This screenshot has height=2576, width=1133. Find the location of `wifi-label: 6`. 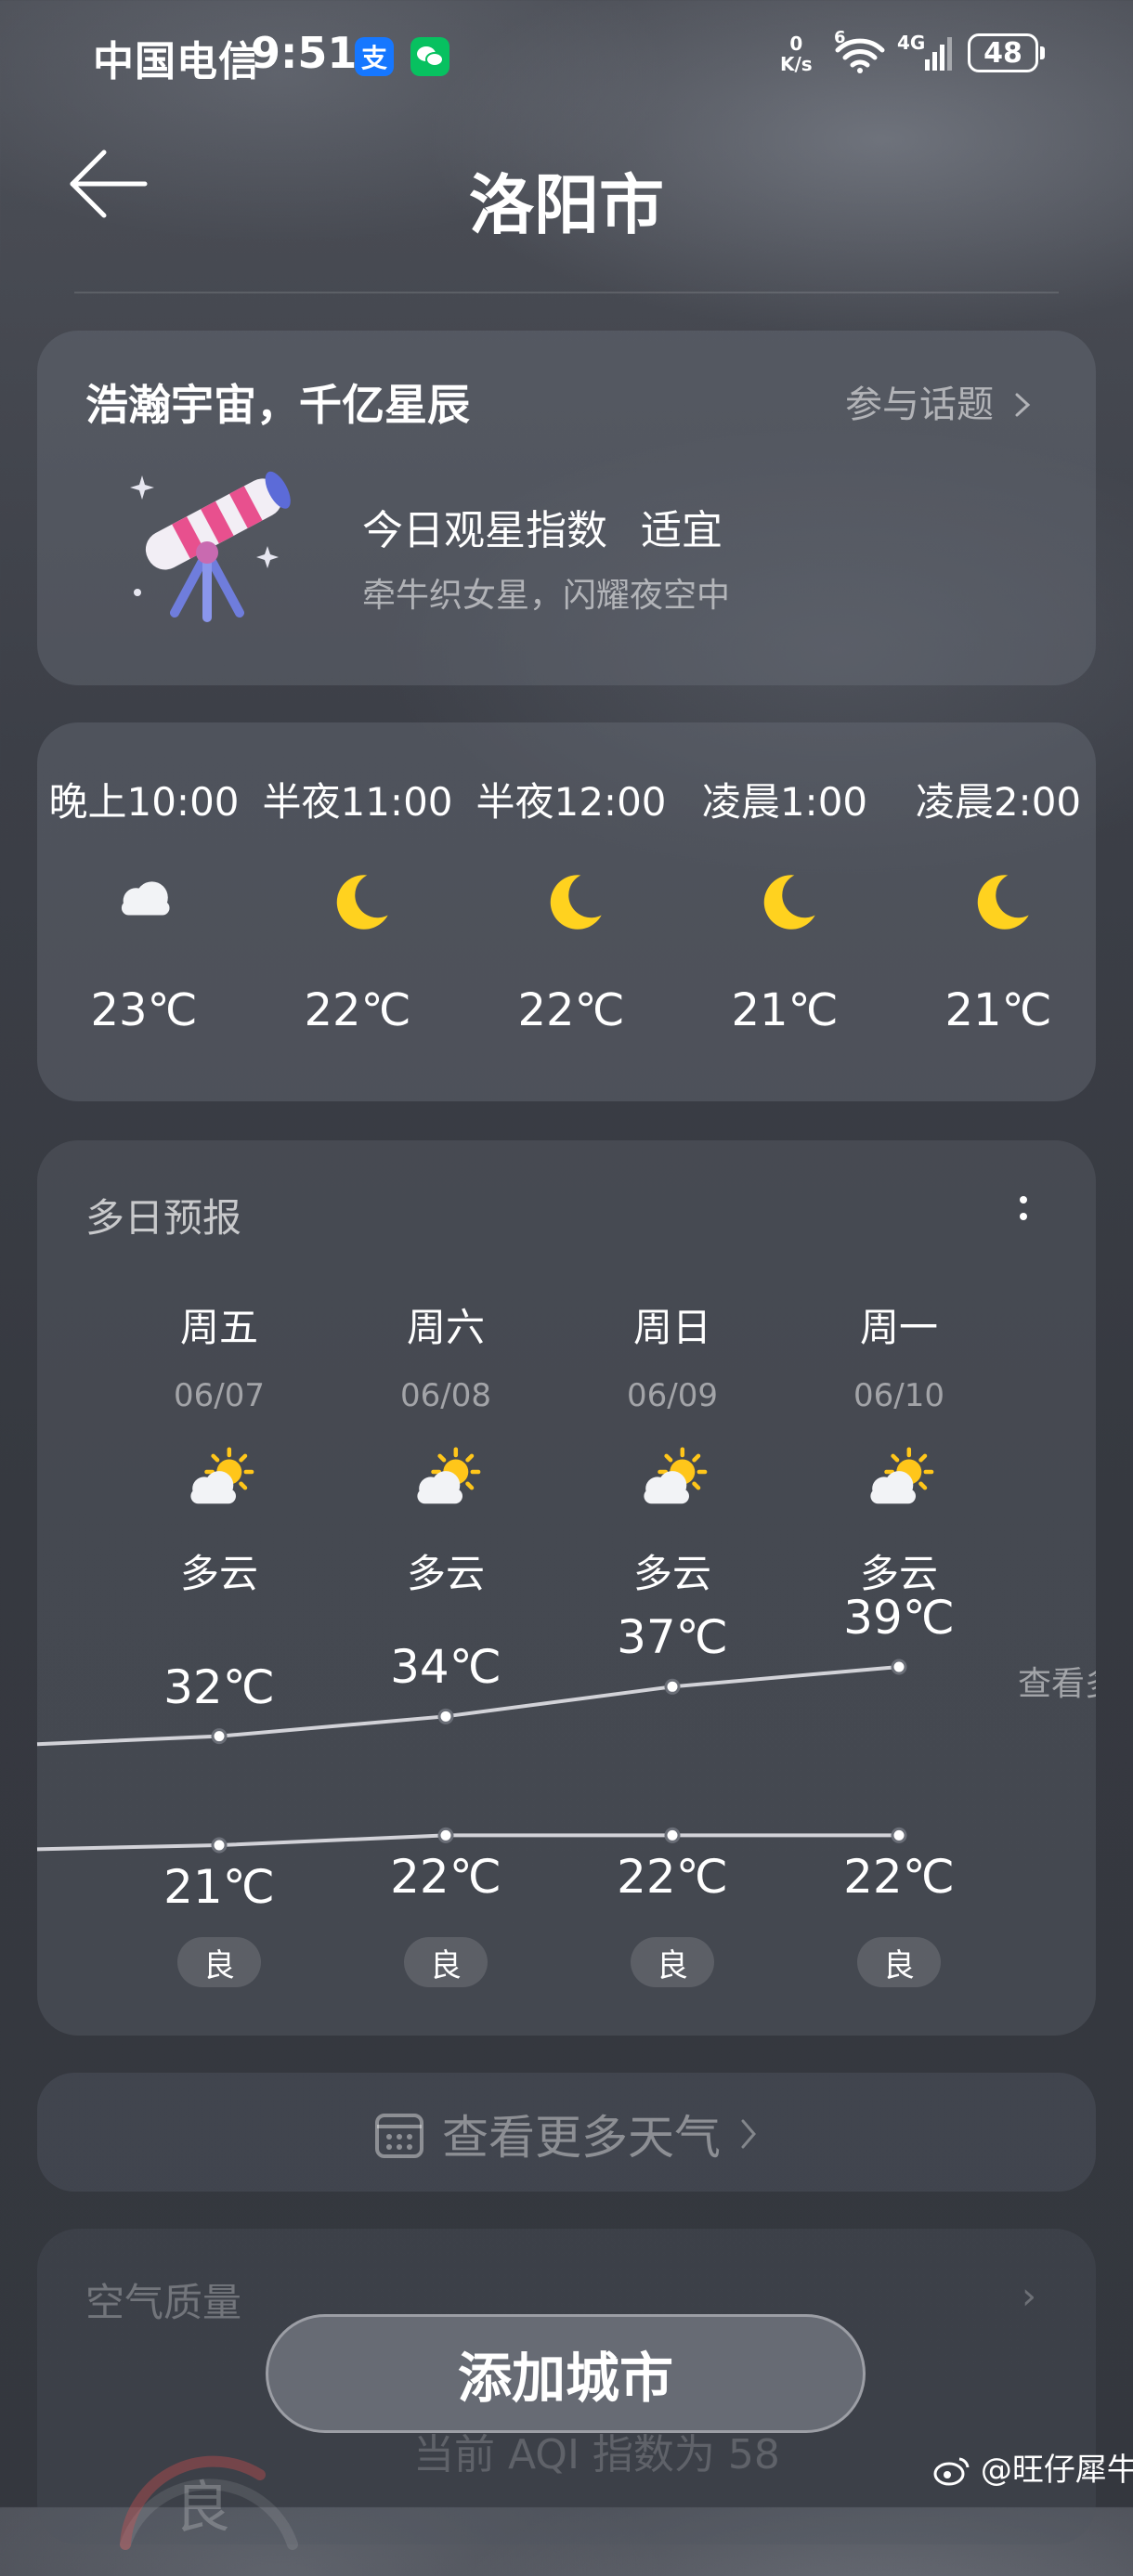

wifi-label: 6 is located at coordinates (840, 37).